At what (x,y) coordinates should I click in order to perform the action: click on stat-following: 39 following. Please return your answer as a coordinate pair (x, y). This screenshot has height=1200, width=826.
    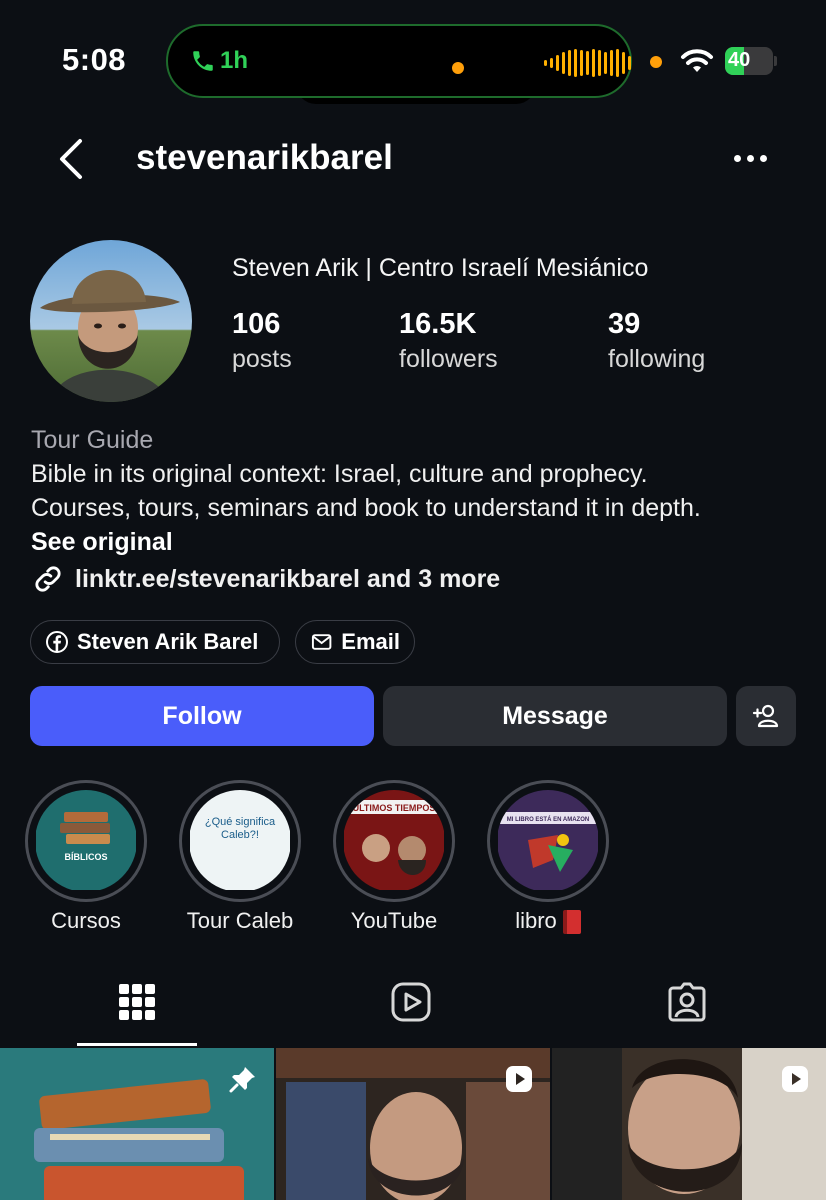
    Looking at the image, I should click on (656, 341).